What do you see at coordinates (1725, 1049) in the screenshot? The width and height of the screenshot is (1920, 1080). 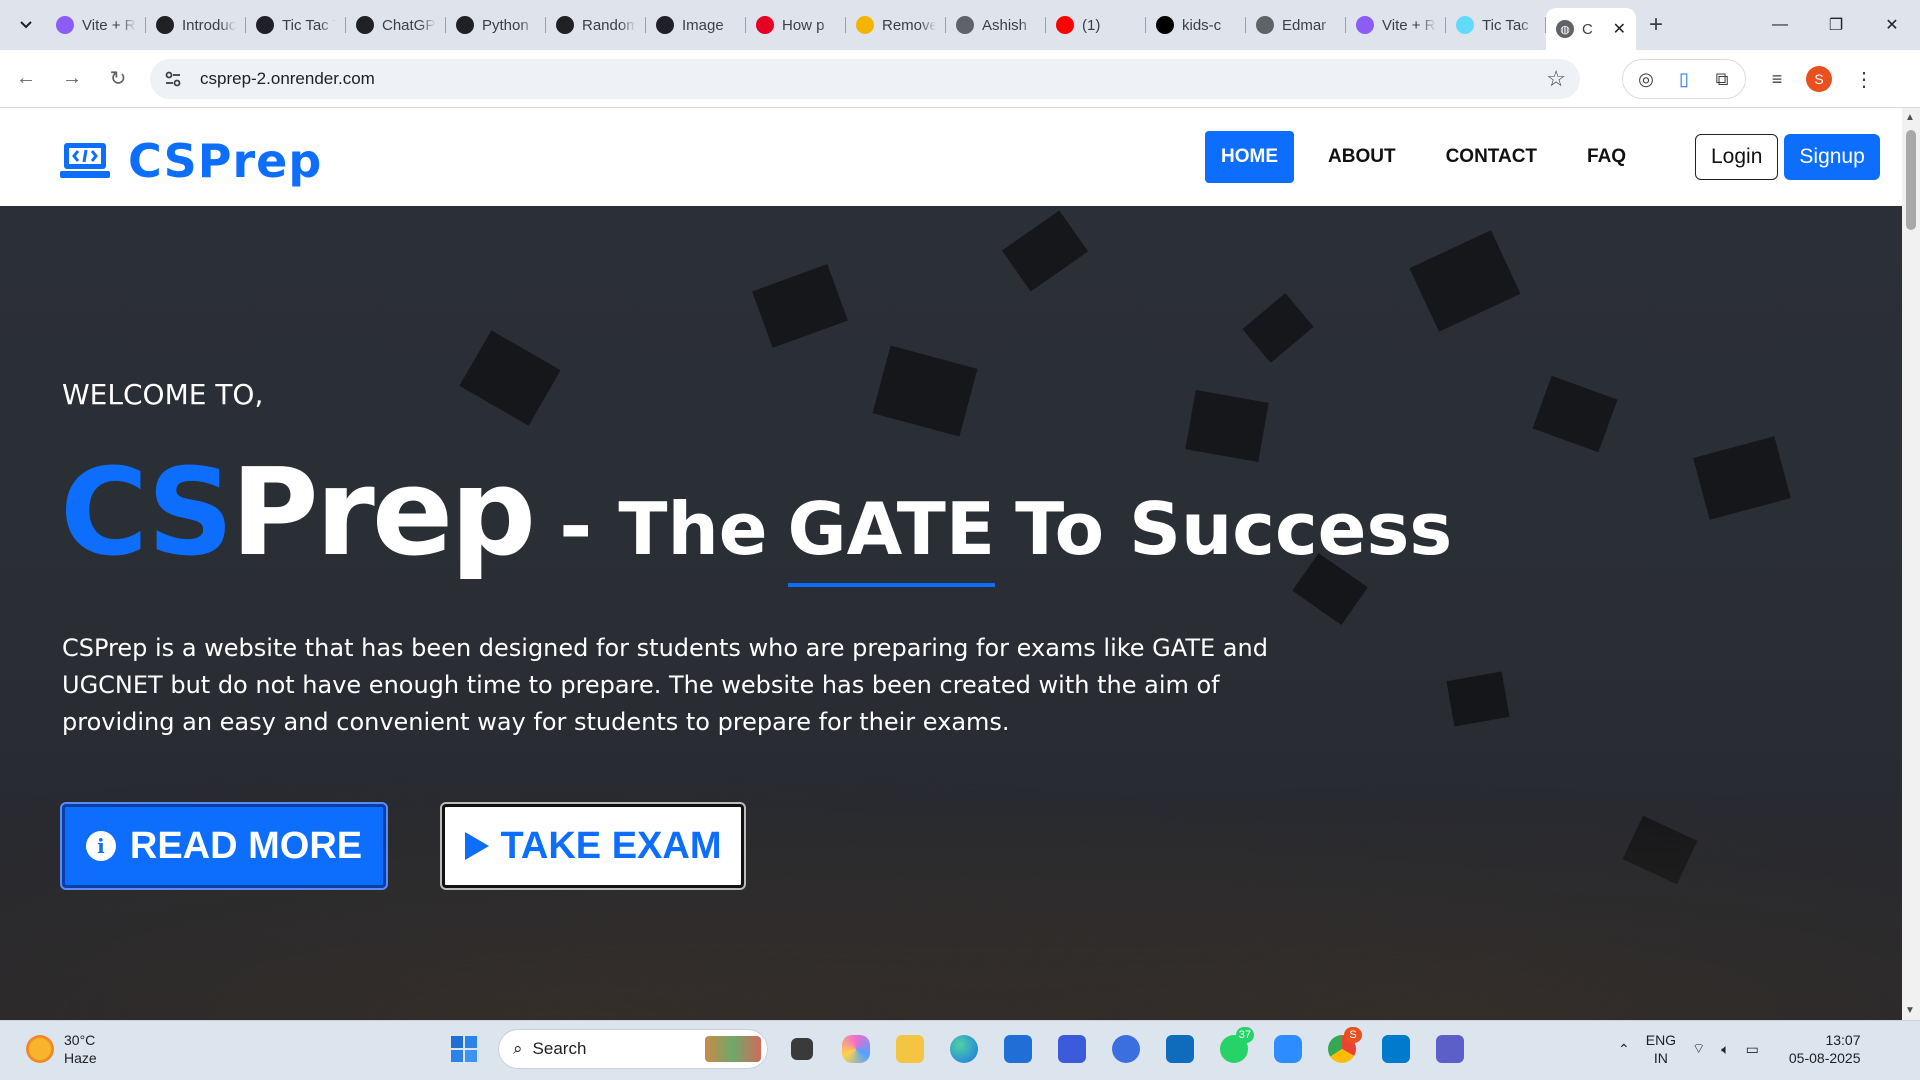 I see `volume-icon: 🔈︎` at bounding box center [1725, 1049].